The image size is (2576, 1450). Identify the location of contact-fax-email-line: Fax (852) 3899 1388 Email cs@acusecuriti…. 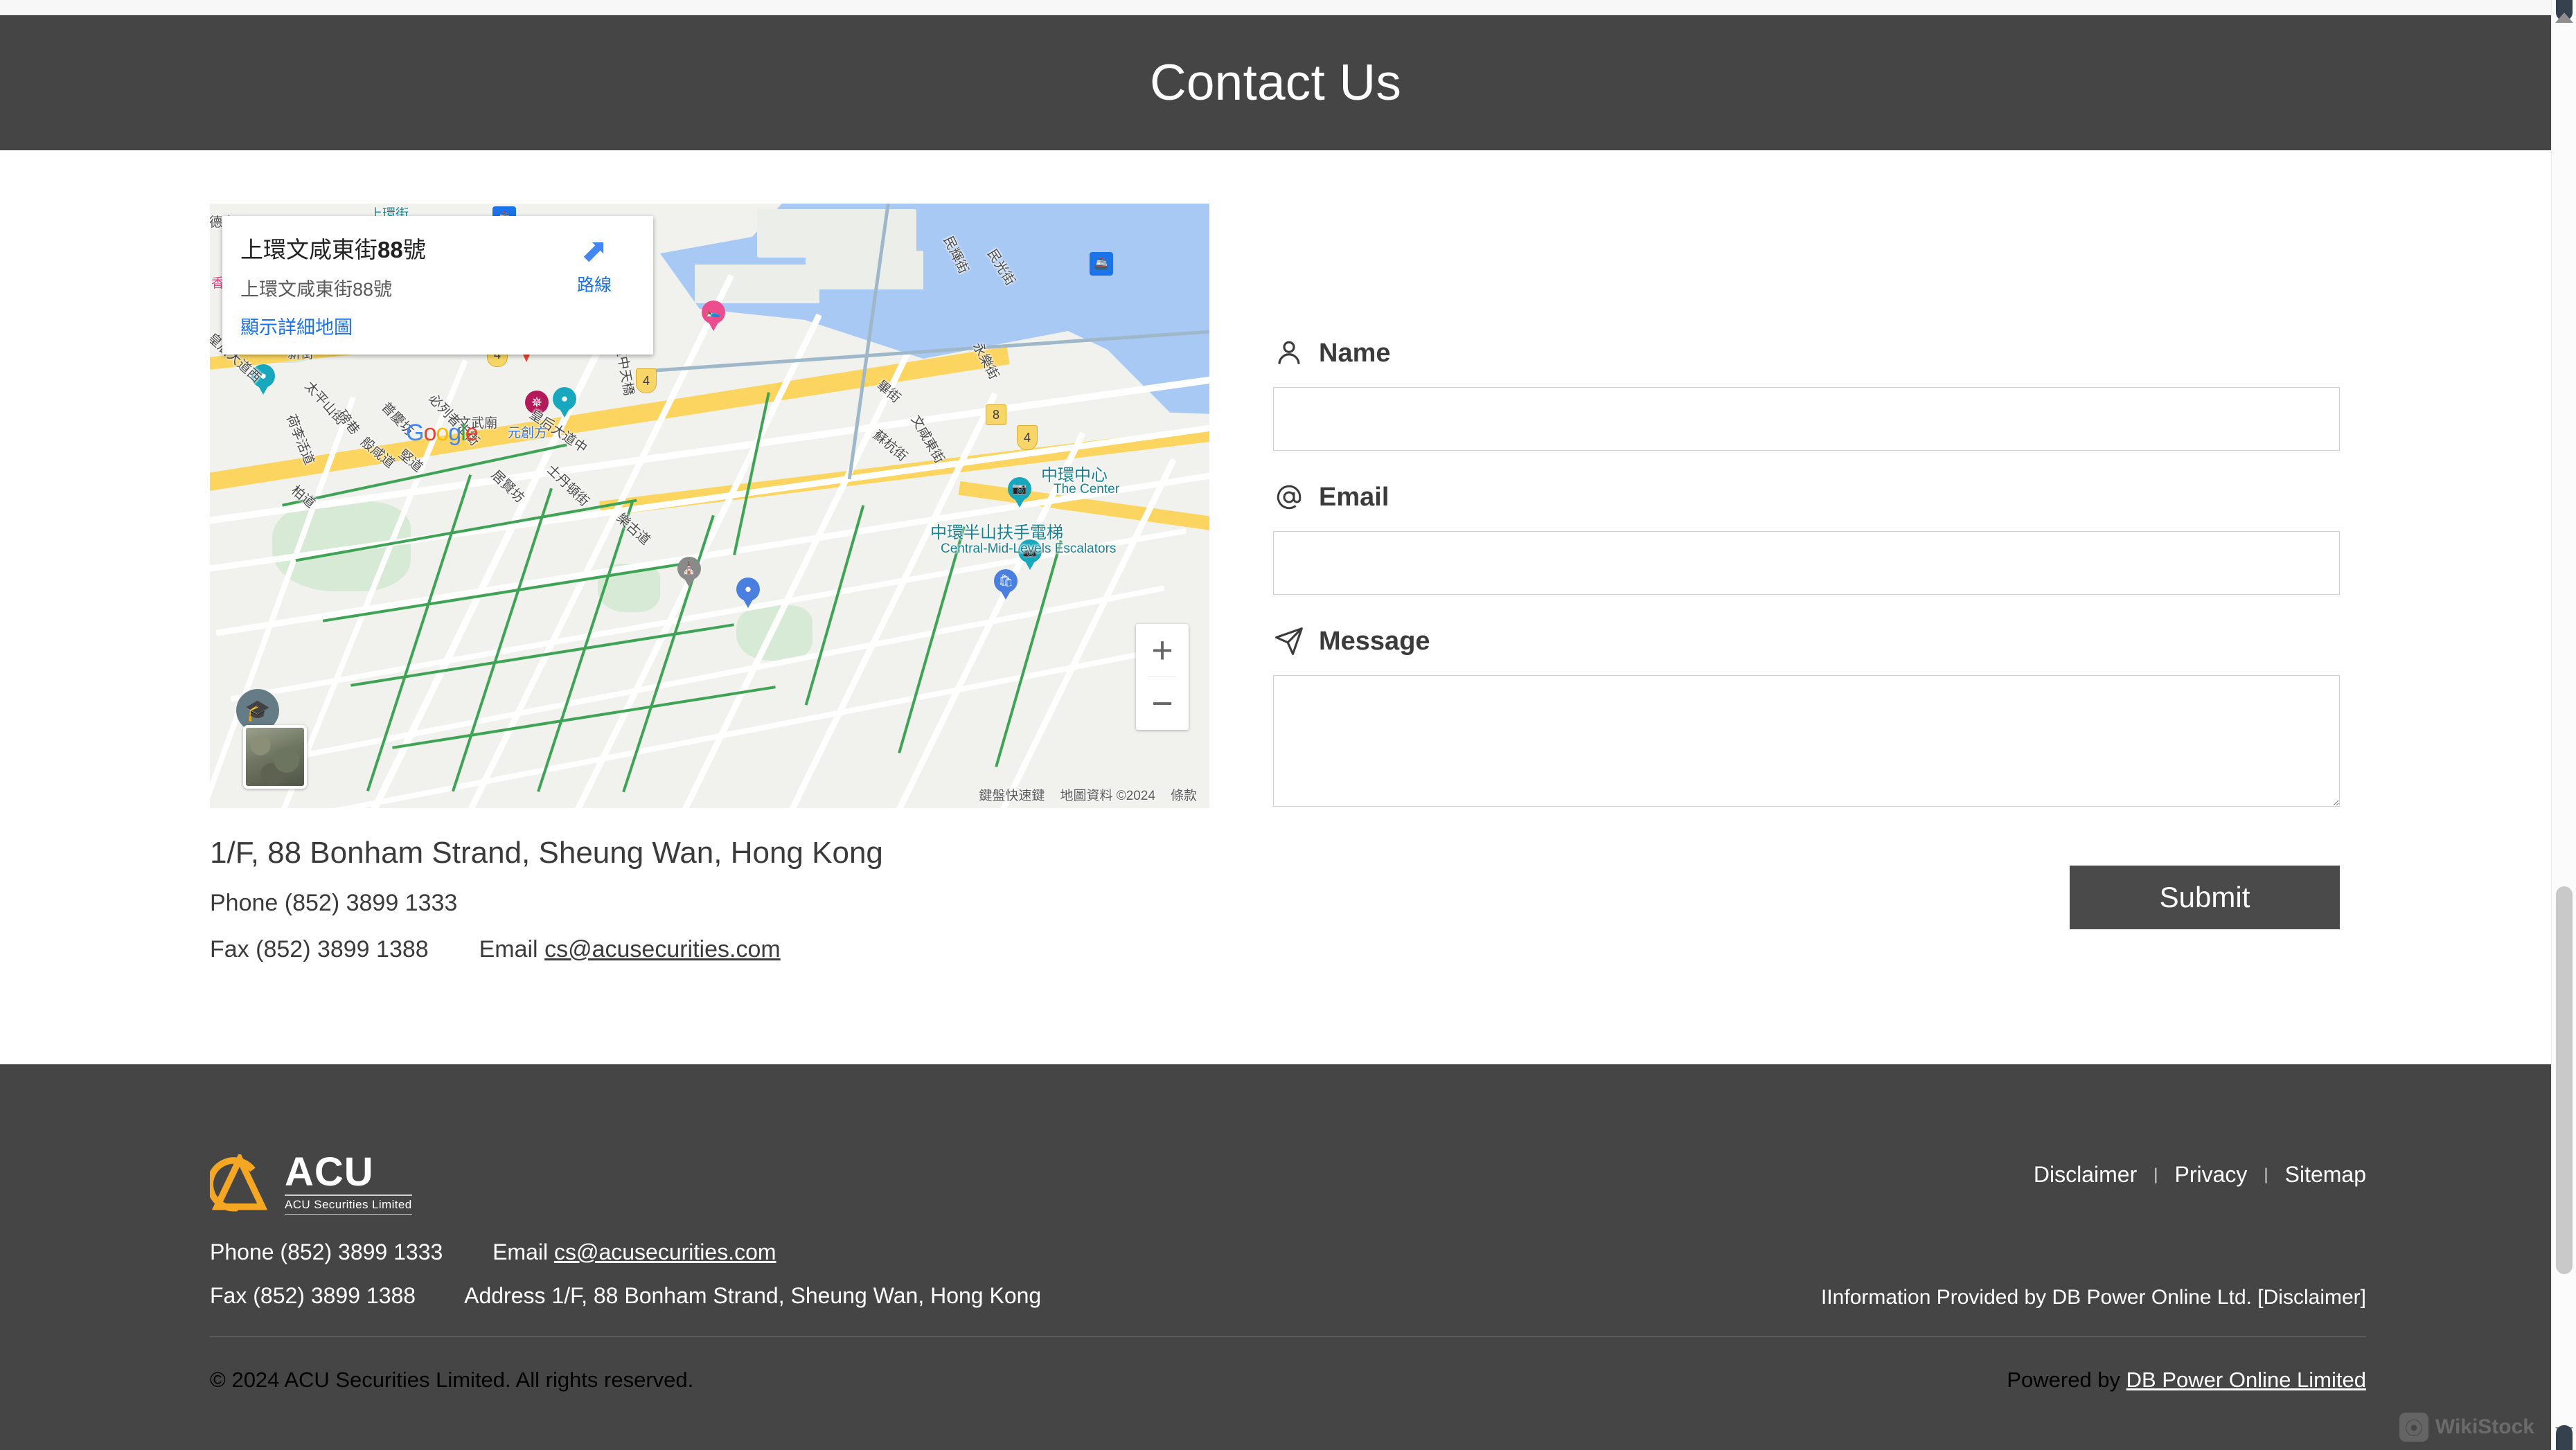
(546, 950).